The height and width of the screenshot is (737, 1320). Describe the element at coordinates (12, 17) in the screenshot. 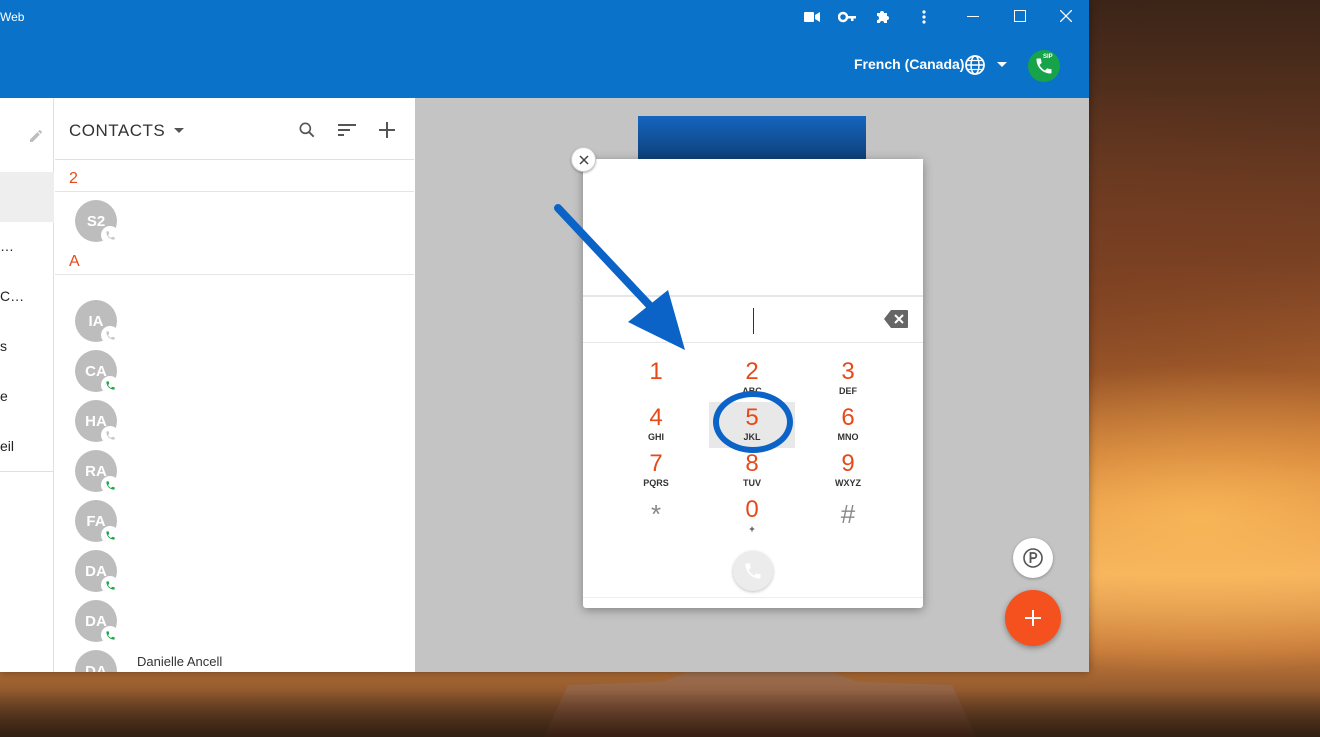

I see `window-title: Web` at that location.